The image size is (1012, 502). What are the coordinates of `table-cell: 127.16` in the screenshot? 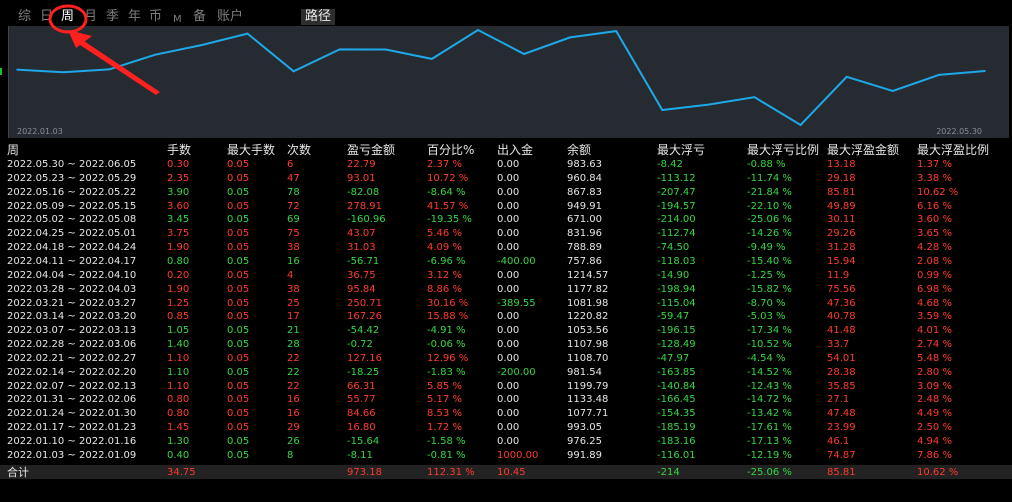 It's located at (364, 358).